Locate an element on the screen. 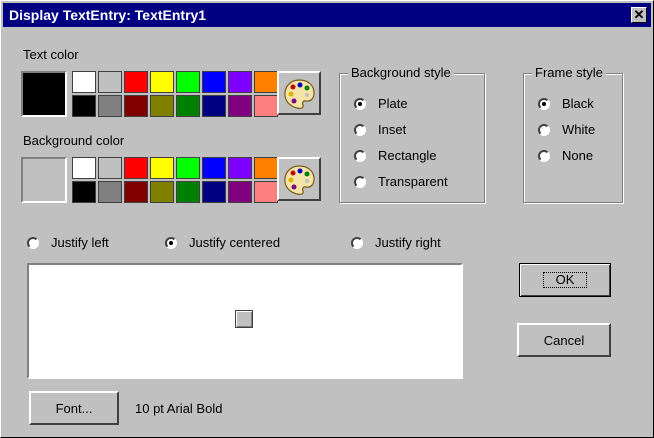 The image size is (654, 438). background-color-palette is located at coordinates (175, 180).